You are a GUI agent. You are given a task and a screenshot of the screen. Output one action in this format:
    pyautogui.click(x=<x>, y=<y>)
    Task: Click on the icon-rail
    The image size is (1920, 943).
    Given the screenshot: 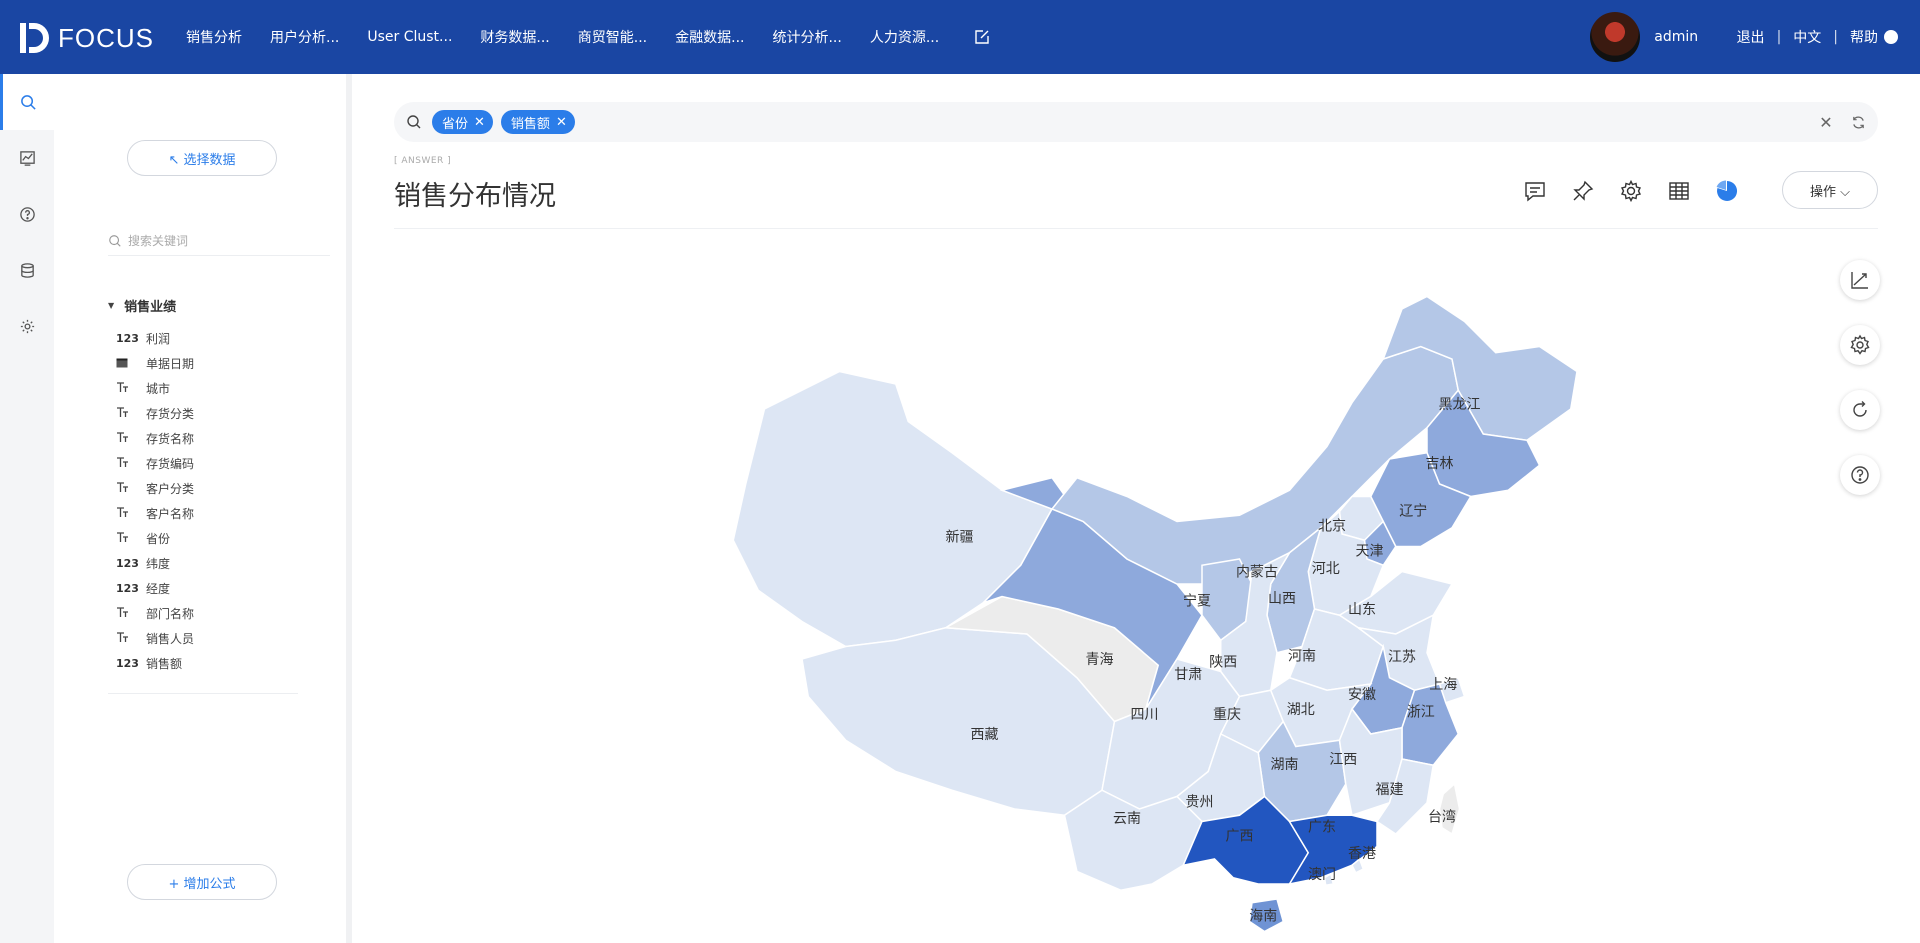 What is the action you would take?
    pyautogui.click(x=27, y=508)
    